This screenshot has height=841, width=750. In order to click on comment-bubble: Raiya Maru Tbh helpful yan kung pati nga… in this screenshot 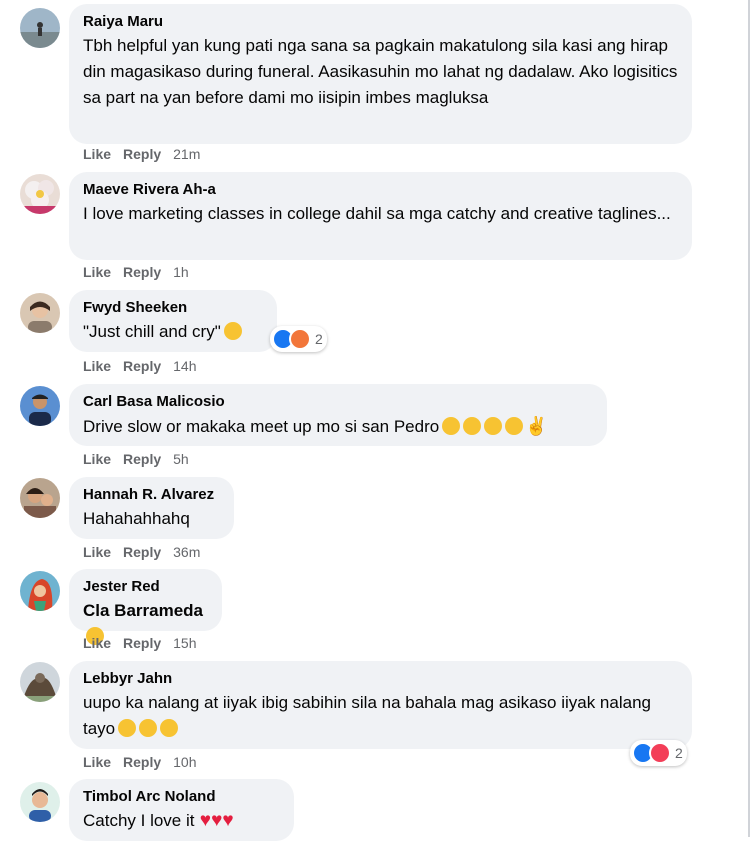, I will do `click(380, 74)`.